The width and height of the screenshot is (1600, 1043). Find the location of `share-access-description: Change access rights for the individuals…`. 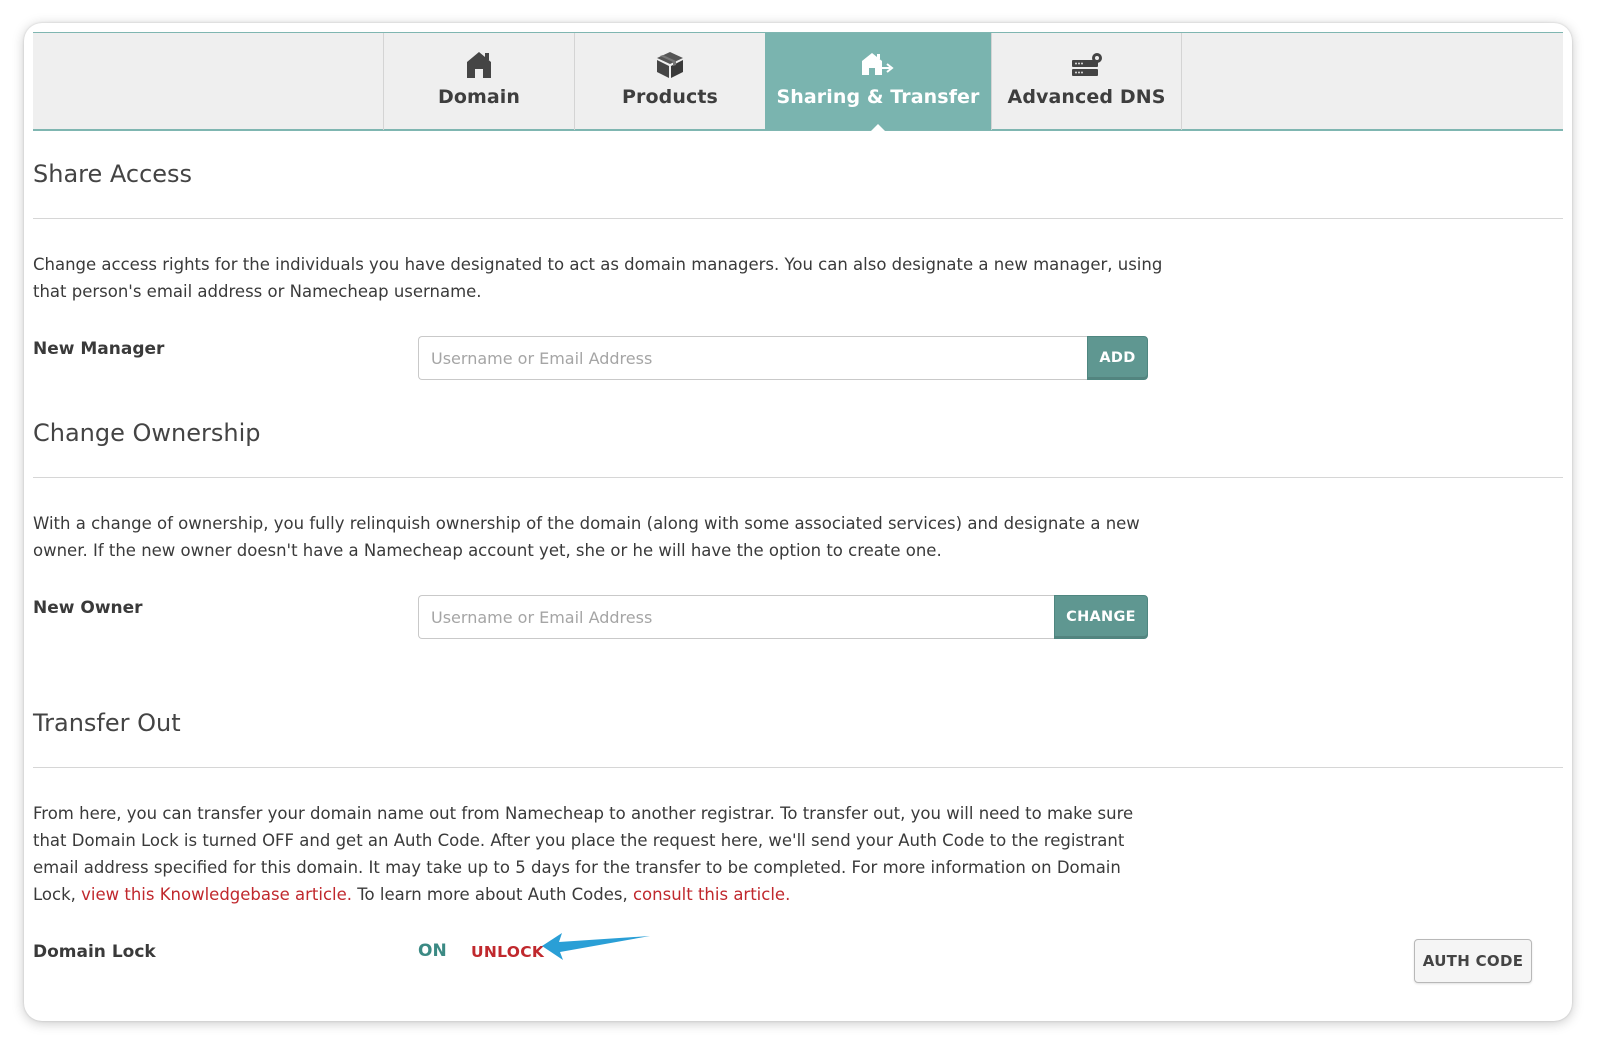

share-access-description: Change access rights for the individuals… is located at coordinates (598, 278).